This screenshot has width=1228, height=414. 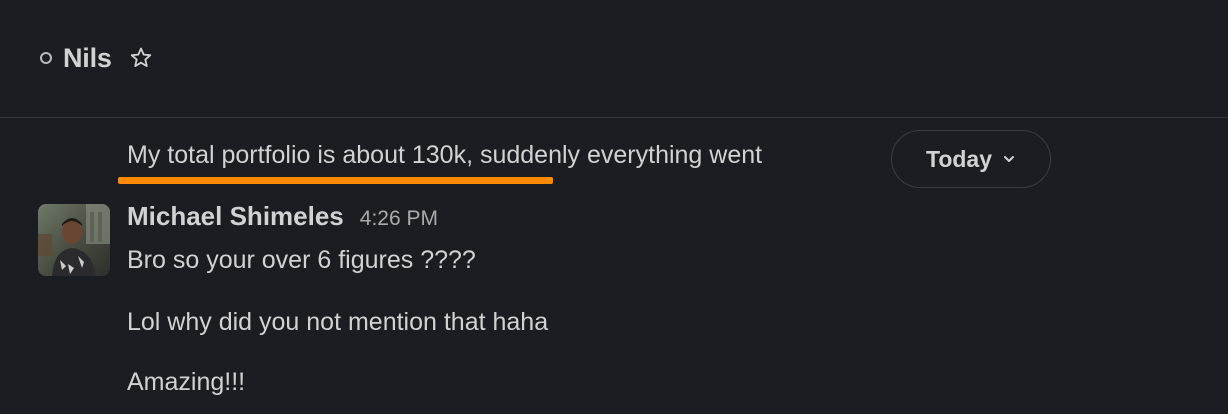 I want to click on message-header: Michael Shimeles 4:26 PM, so click(x=282, y=216).